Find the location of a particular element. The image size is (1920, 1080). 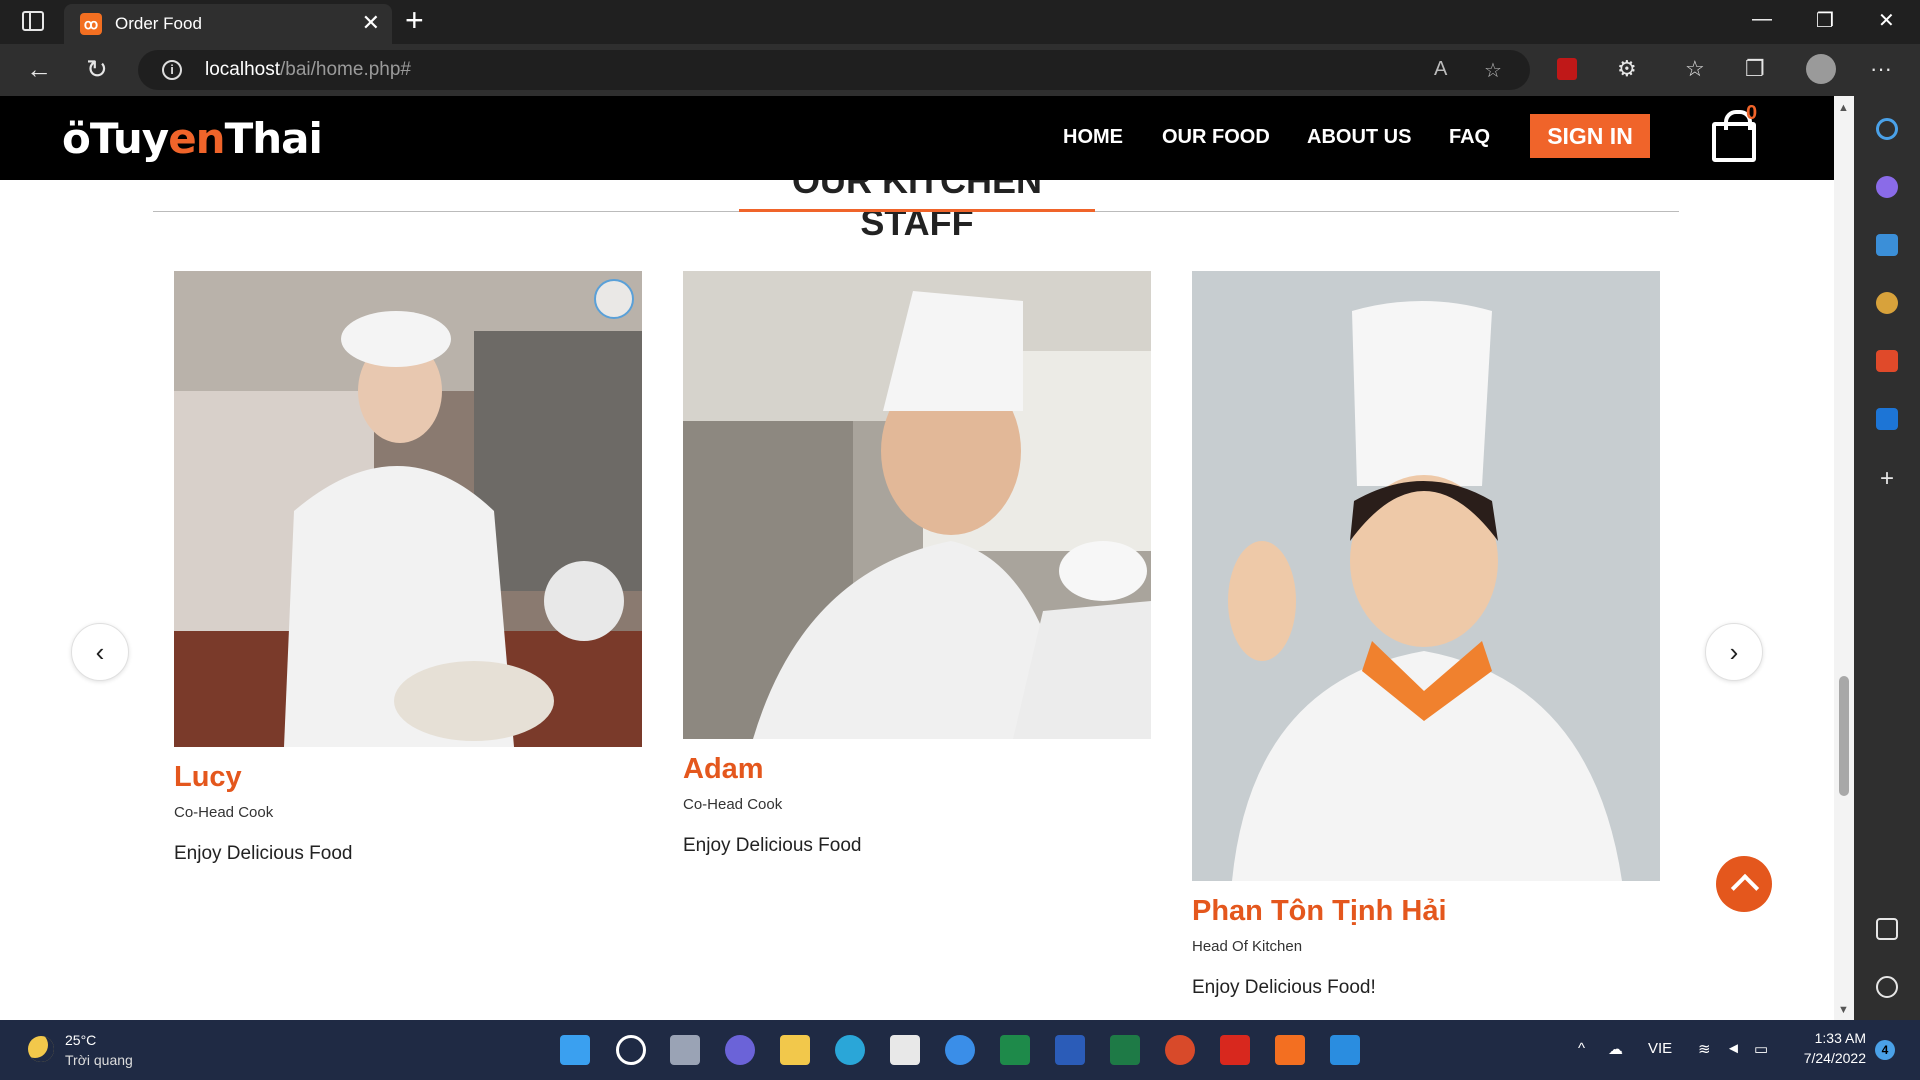

new-tab-button: + is located at coordinates (414, 20).